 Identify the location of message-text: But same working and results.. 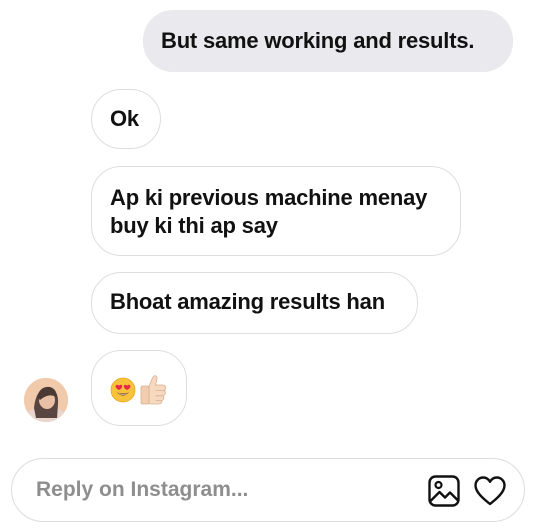
(318, 40).